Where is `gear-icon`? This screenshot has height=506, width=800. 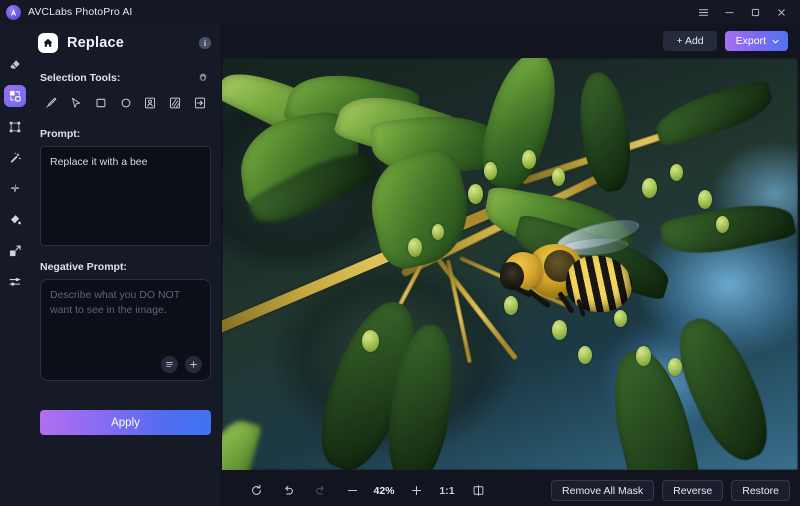
gear-icon is located at coordinates (203, 78).